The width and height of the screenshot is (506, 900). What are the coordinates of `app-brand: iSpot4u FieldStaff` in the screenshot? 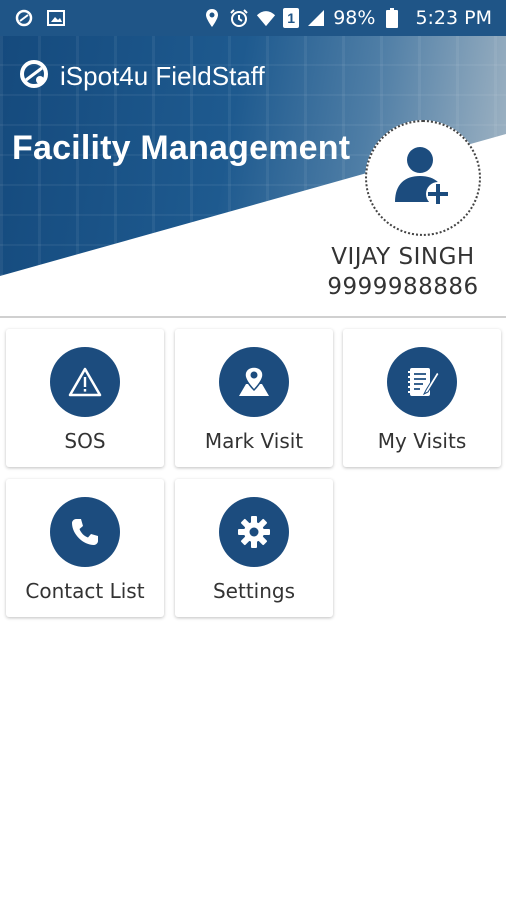 It's located at (141, 76).